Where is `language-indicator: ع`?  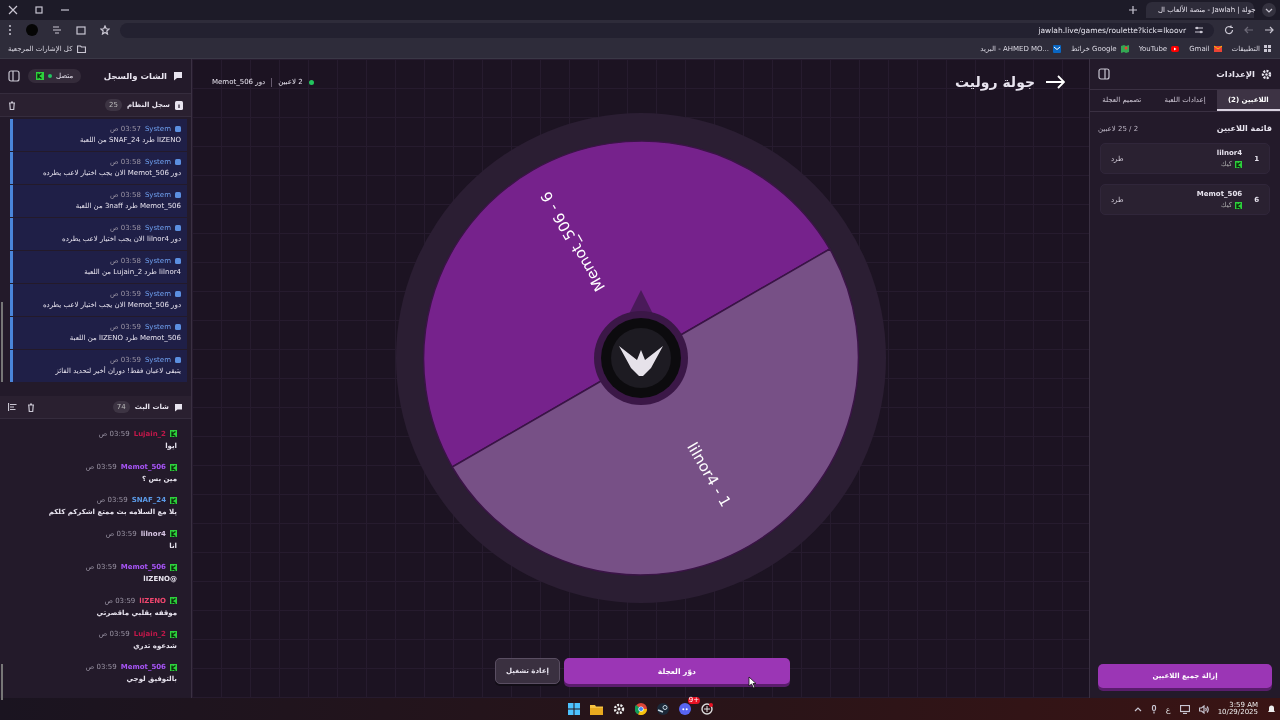 language-indicator: ع is located at coordinates (1168, 709).